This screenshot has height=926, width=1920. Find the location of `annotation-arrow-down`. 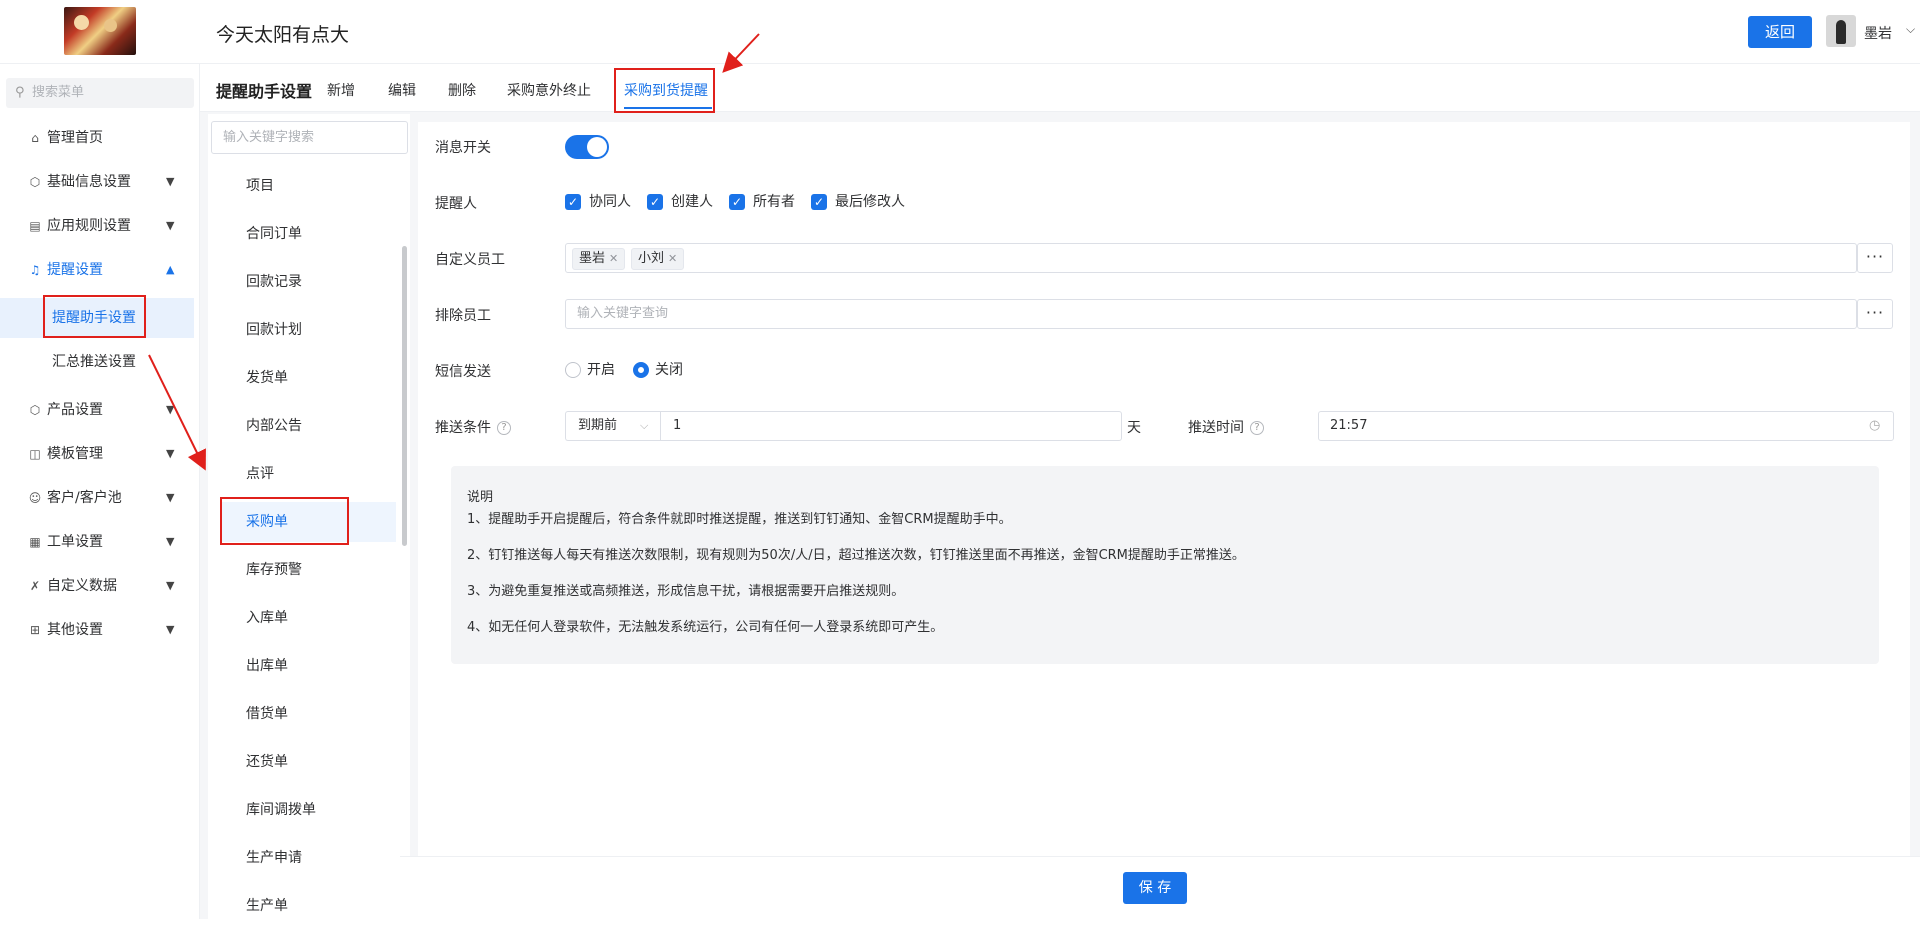

annotation-arrow-down is located at coordinates (177, 412).